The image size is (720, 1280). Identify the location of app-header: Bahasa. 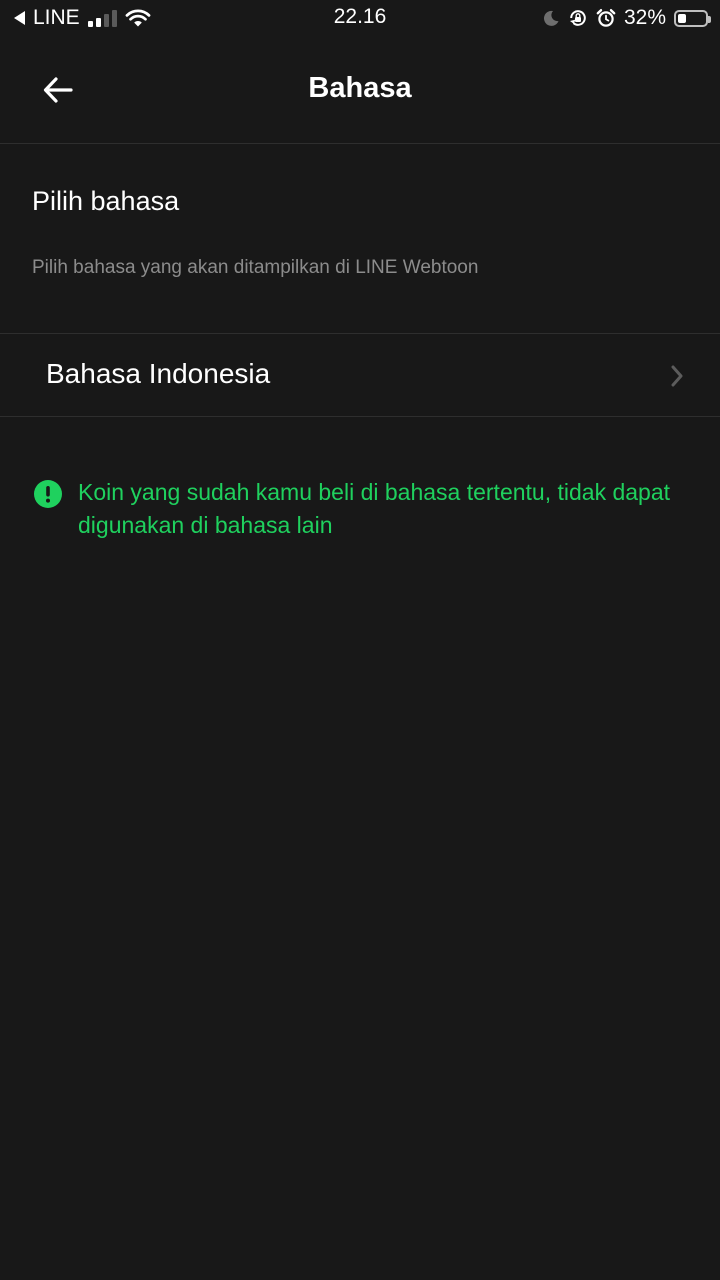
(360, 90).